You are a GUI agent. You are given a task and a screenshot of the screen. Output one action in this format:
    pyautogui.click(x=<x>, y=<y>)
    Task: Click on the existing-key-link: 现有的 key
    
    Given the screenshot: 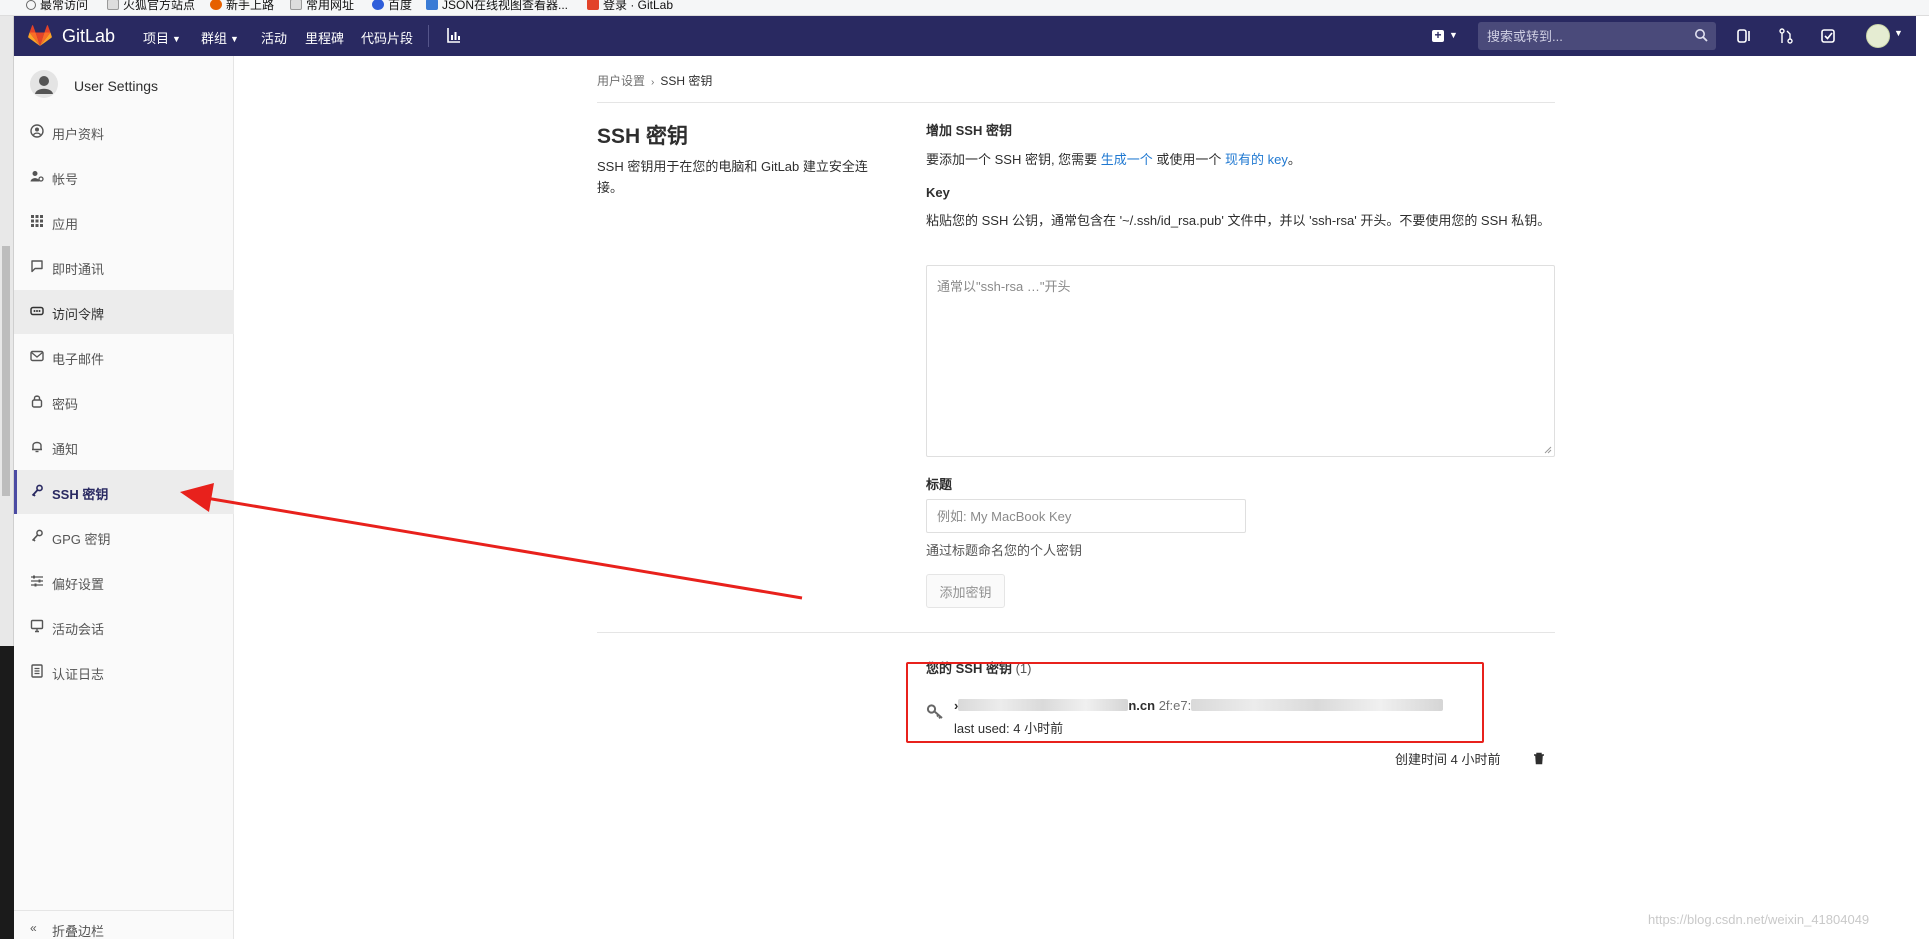 What is the action you would take?
    pyautogui.click(x=1256, y=159)
    